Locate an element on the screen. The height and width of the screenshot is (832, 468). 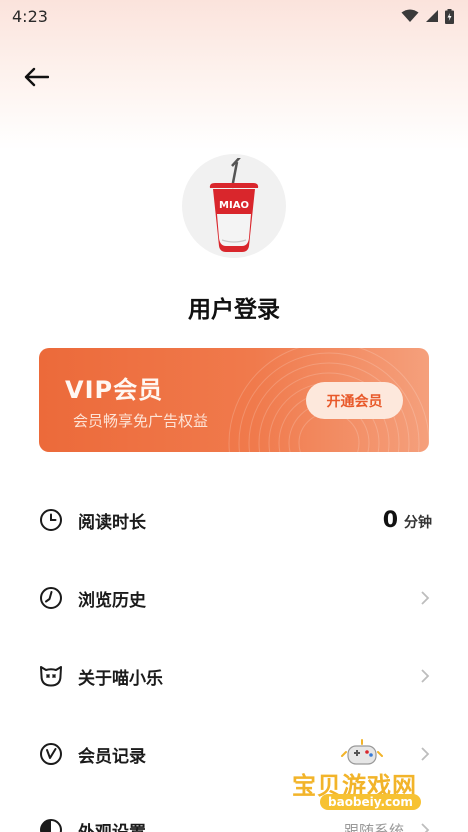
menu-item-history: 浏览历史 is located at coordinates (235, 598).